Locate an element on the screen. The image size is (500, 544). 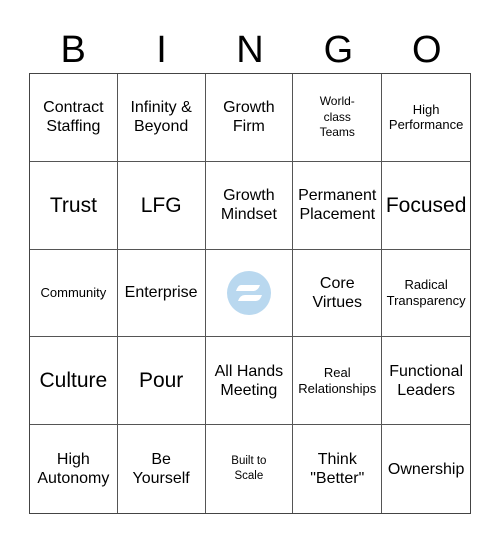
cell-label: Think "Better" is located at coordinates (337, 469).